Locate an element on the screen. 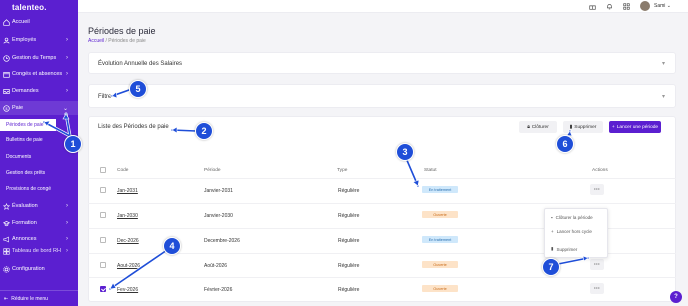 This screenshot has height=306, width=688. sidebar-item-evaluation: Évaluation › is located at coordinates (39, 206).